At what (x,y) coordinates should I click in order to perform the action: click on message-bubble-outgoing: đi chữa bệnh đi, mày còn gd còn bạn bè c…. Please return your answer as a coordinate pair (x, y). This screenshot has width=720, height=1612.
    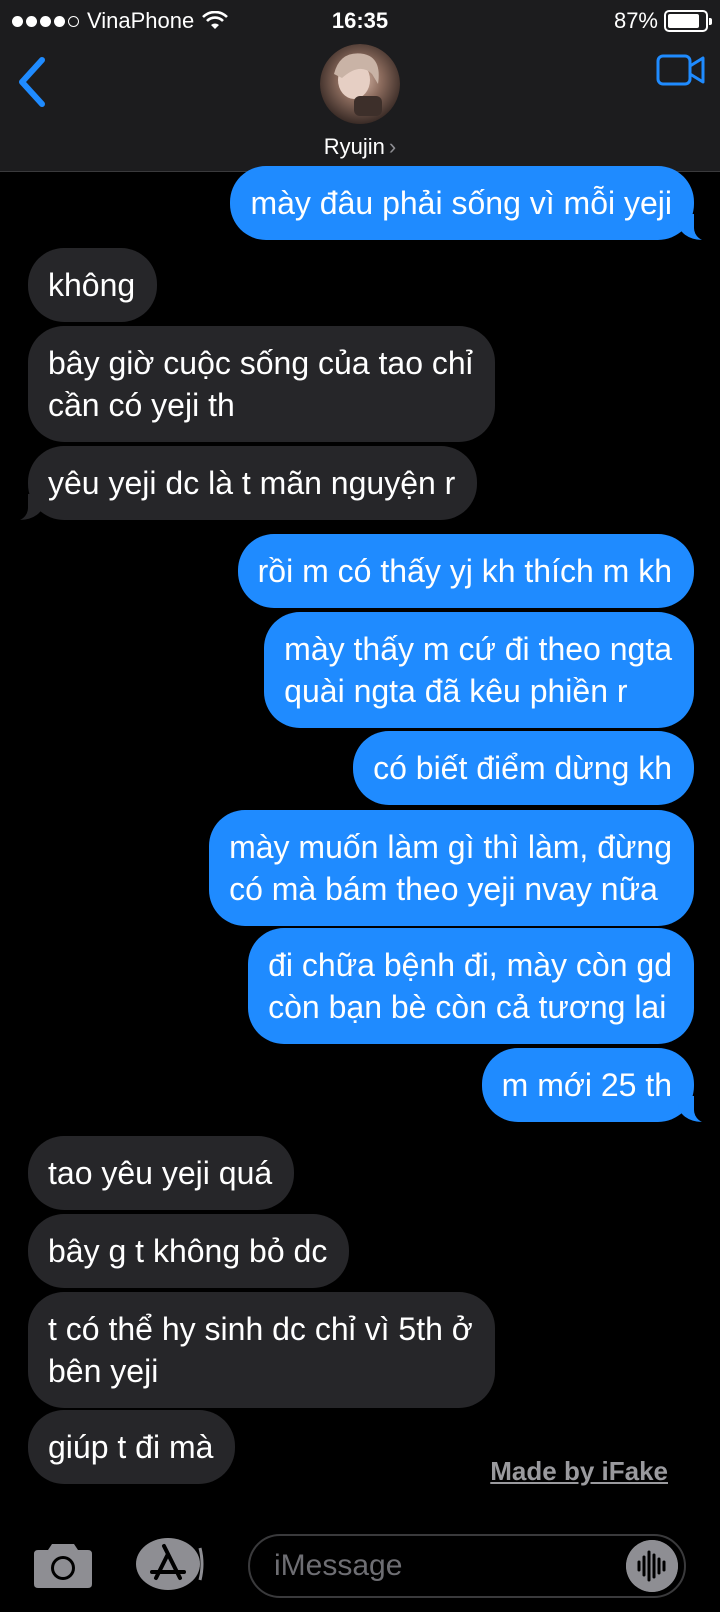
    Looking at the image, I should click on (471, 986).